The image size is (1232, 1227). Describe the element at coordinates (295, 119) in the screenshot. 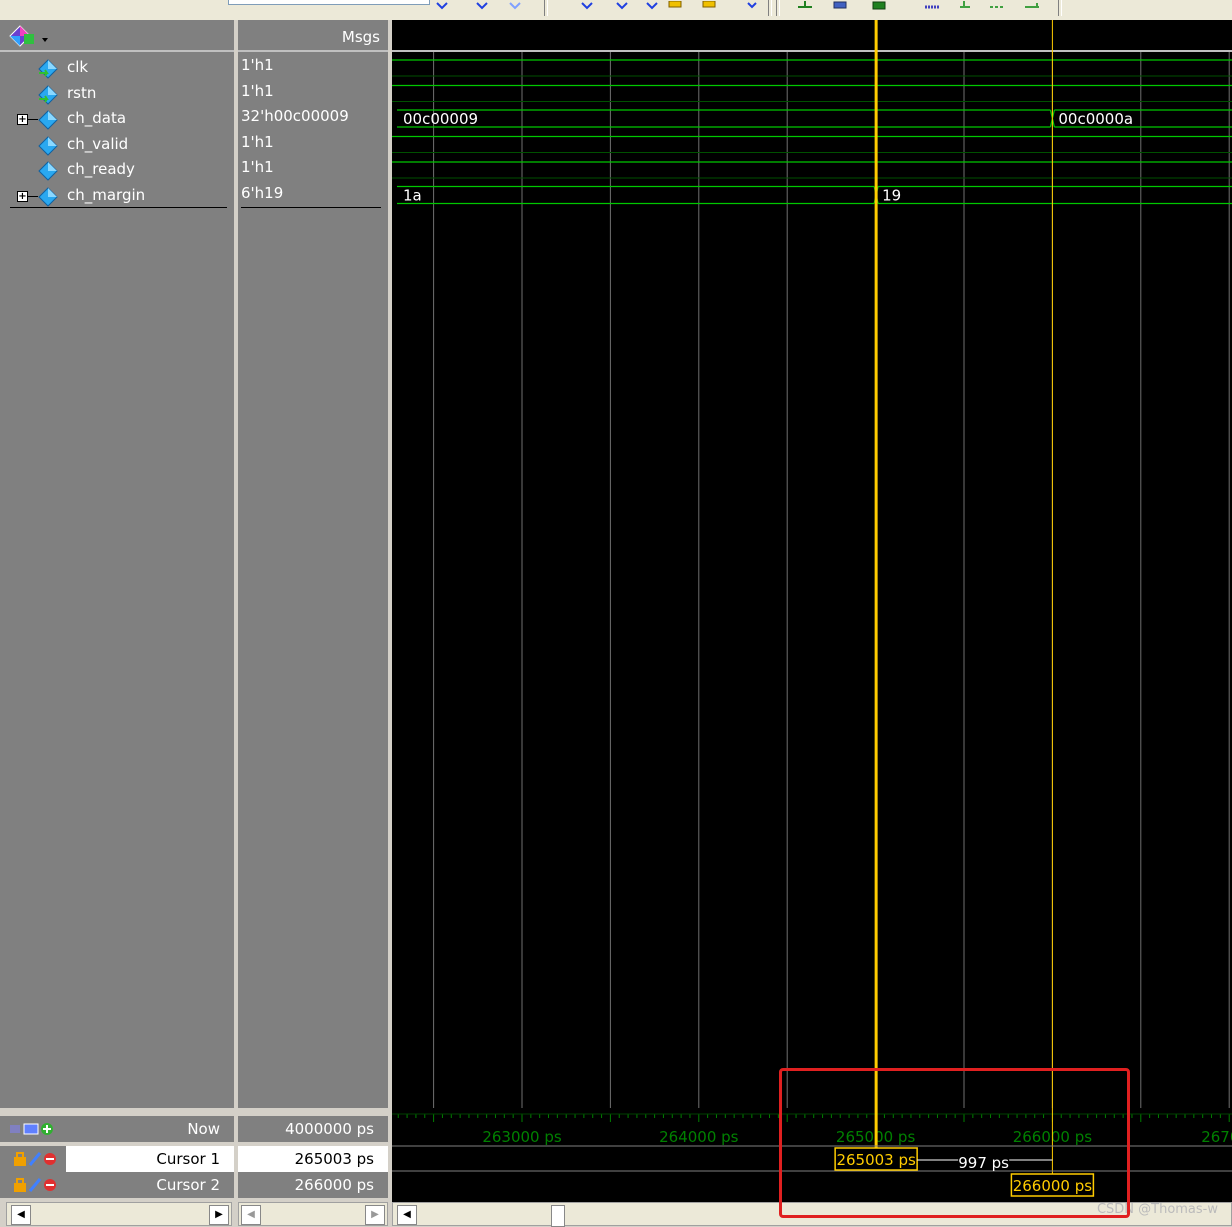

I see `signal-value: 32'h00c00009` at that location.